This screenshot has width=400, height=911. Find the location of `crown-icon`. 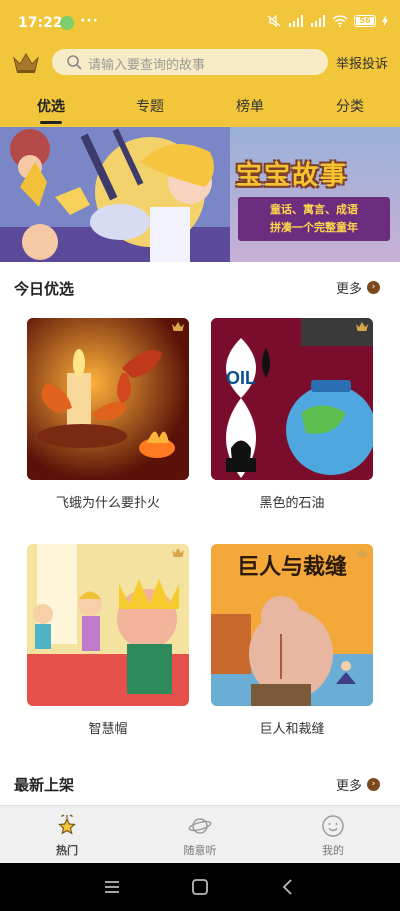

crown-icon is located at coordinates (26, 62).